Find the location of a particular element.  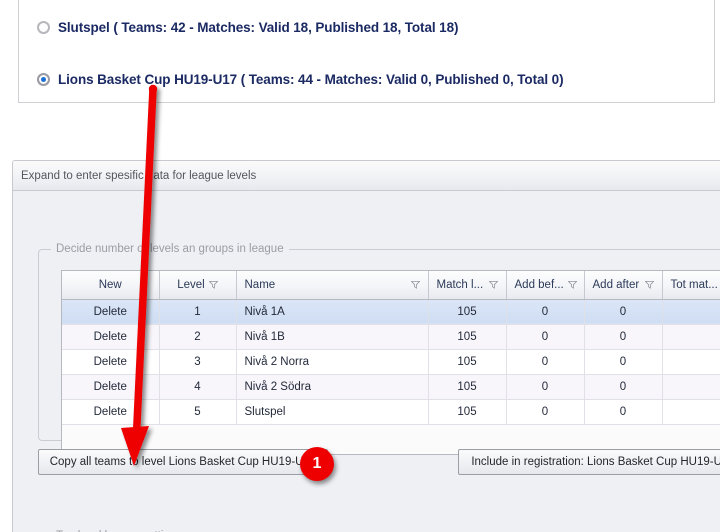

step-number-badge: 1 is located at coordinates (317, 464).